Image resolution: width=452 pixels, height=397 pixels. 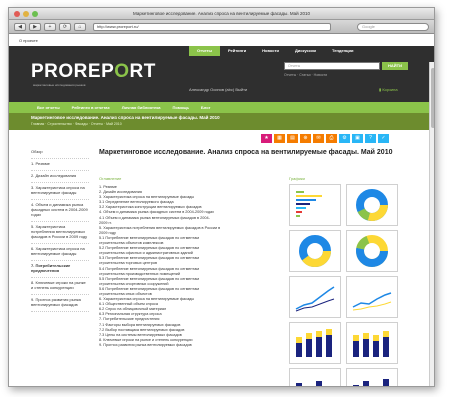 What do you see at coordinates (218, 89) in the screenshot?
I see `user-account-link: Александр Осипов (abc) Выйти` at bounding box center [218, 89].